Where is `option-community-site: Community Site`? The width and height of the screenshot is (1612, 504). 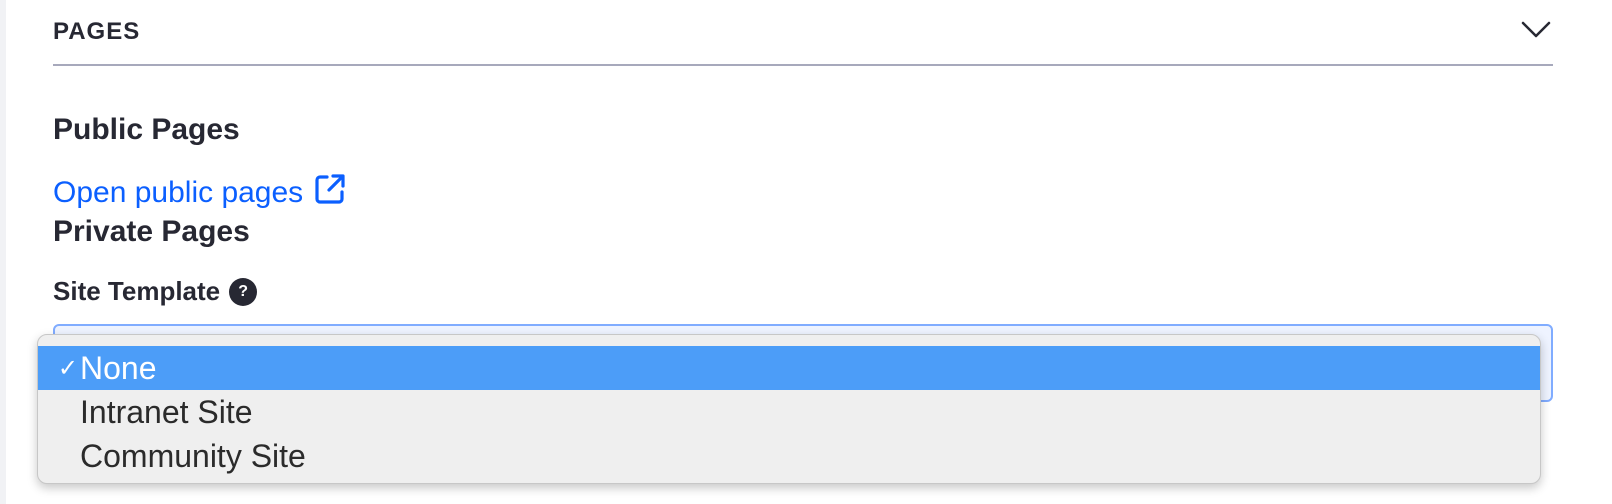
option-community-site: Community Site is located at coordinates (789, 456).